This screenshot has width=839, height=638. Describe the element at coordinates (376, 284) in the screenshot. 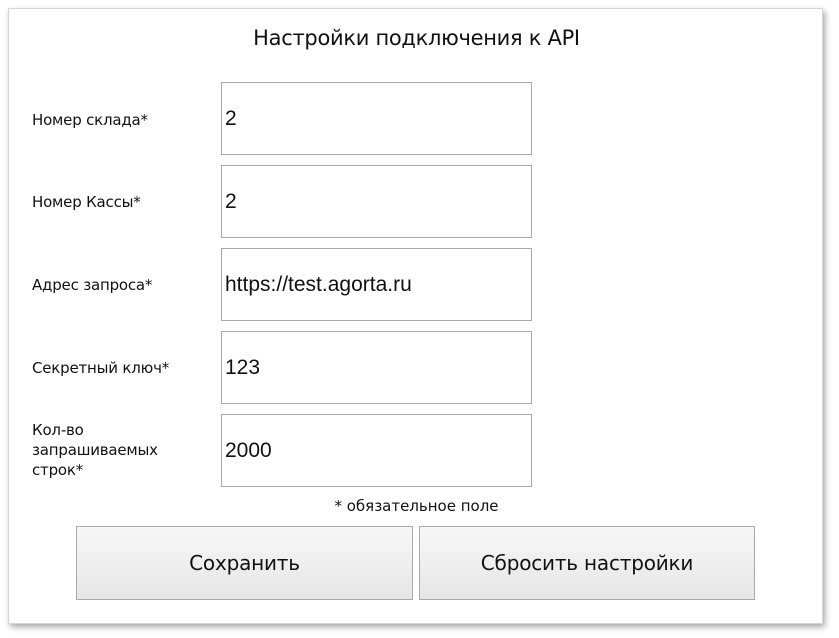

I see `request-url-input` at that location.